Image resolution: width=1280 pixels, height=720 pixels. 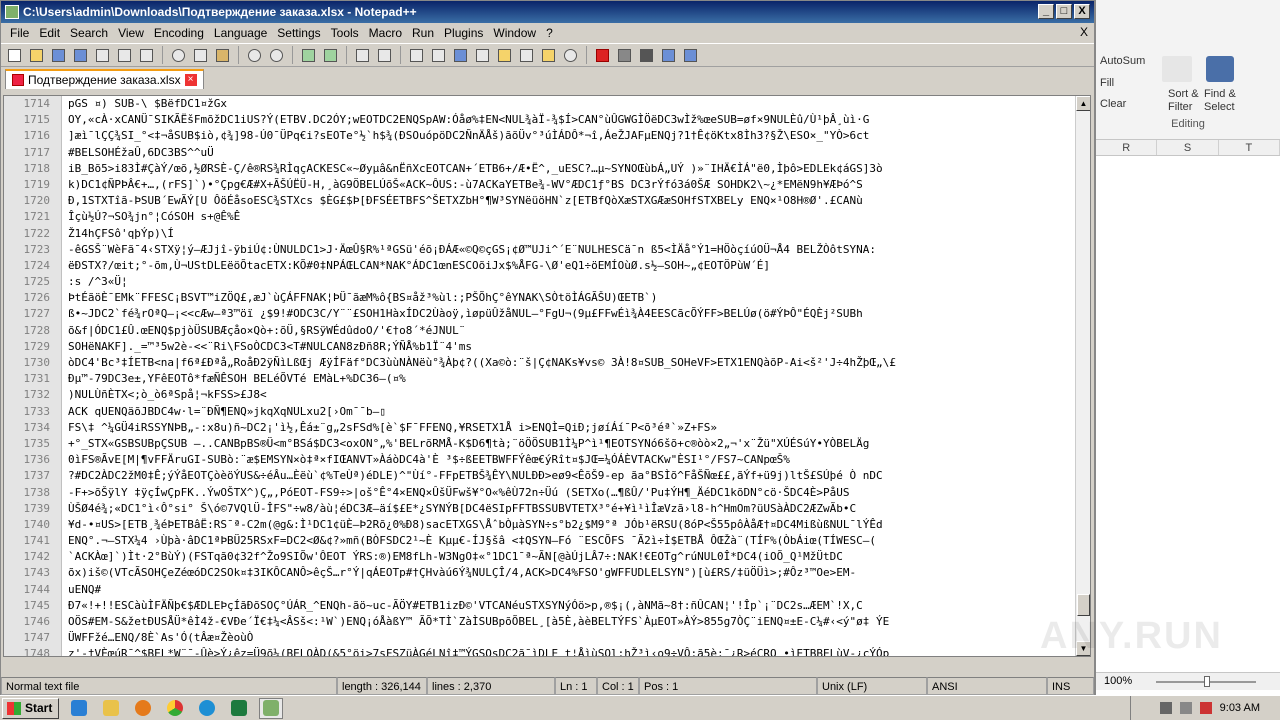 What do you see at coordinates (438, 55) in the screenshot?
I see `word-wrap-icon` at bounding box center [438, 55].